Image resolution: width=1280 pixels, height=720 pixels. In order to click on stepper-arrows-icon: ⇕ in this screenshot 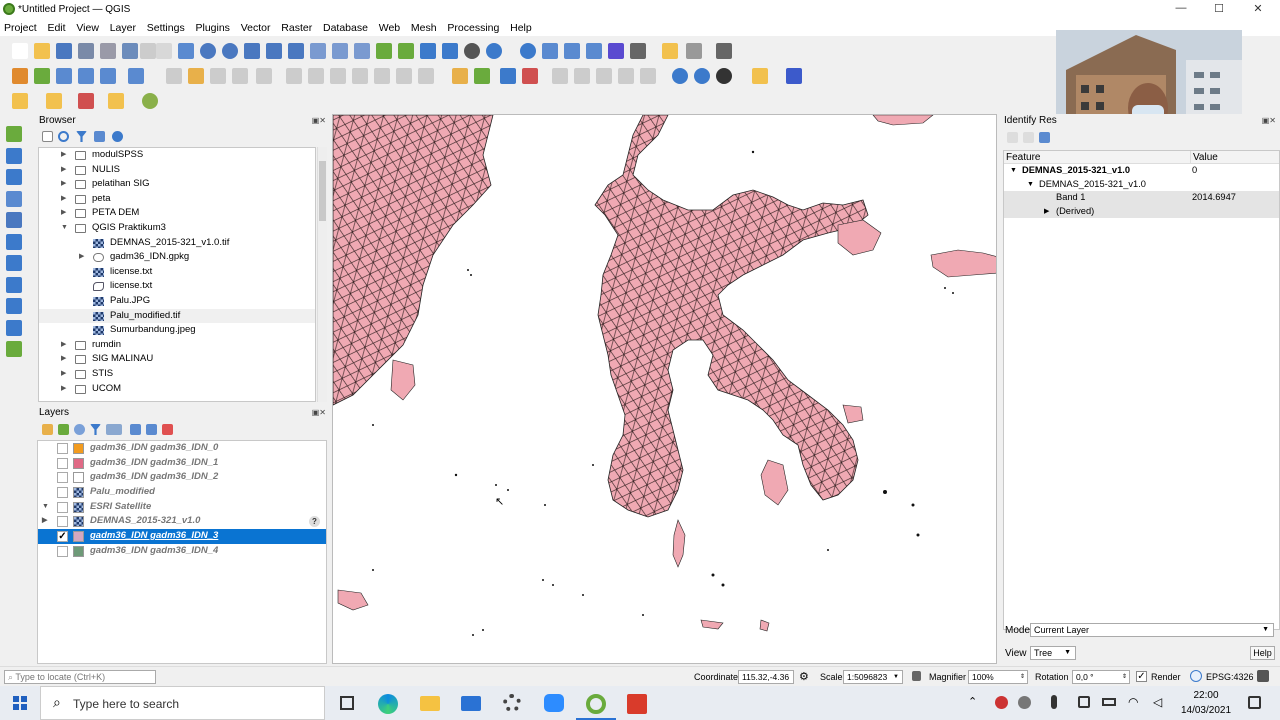, I will do `click(1022, 677)`.